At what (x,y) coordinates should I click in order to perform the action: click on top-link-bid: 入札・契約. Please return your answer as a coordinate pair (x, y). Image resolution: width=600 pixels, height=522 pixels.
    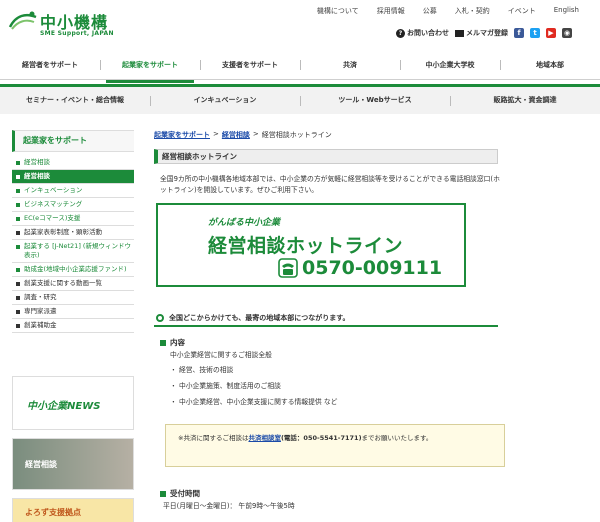
    Looking at the image, I should click on (472, 11).